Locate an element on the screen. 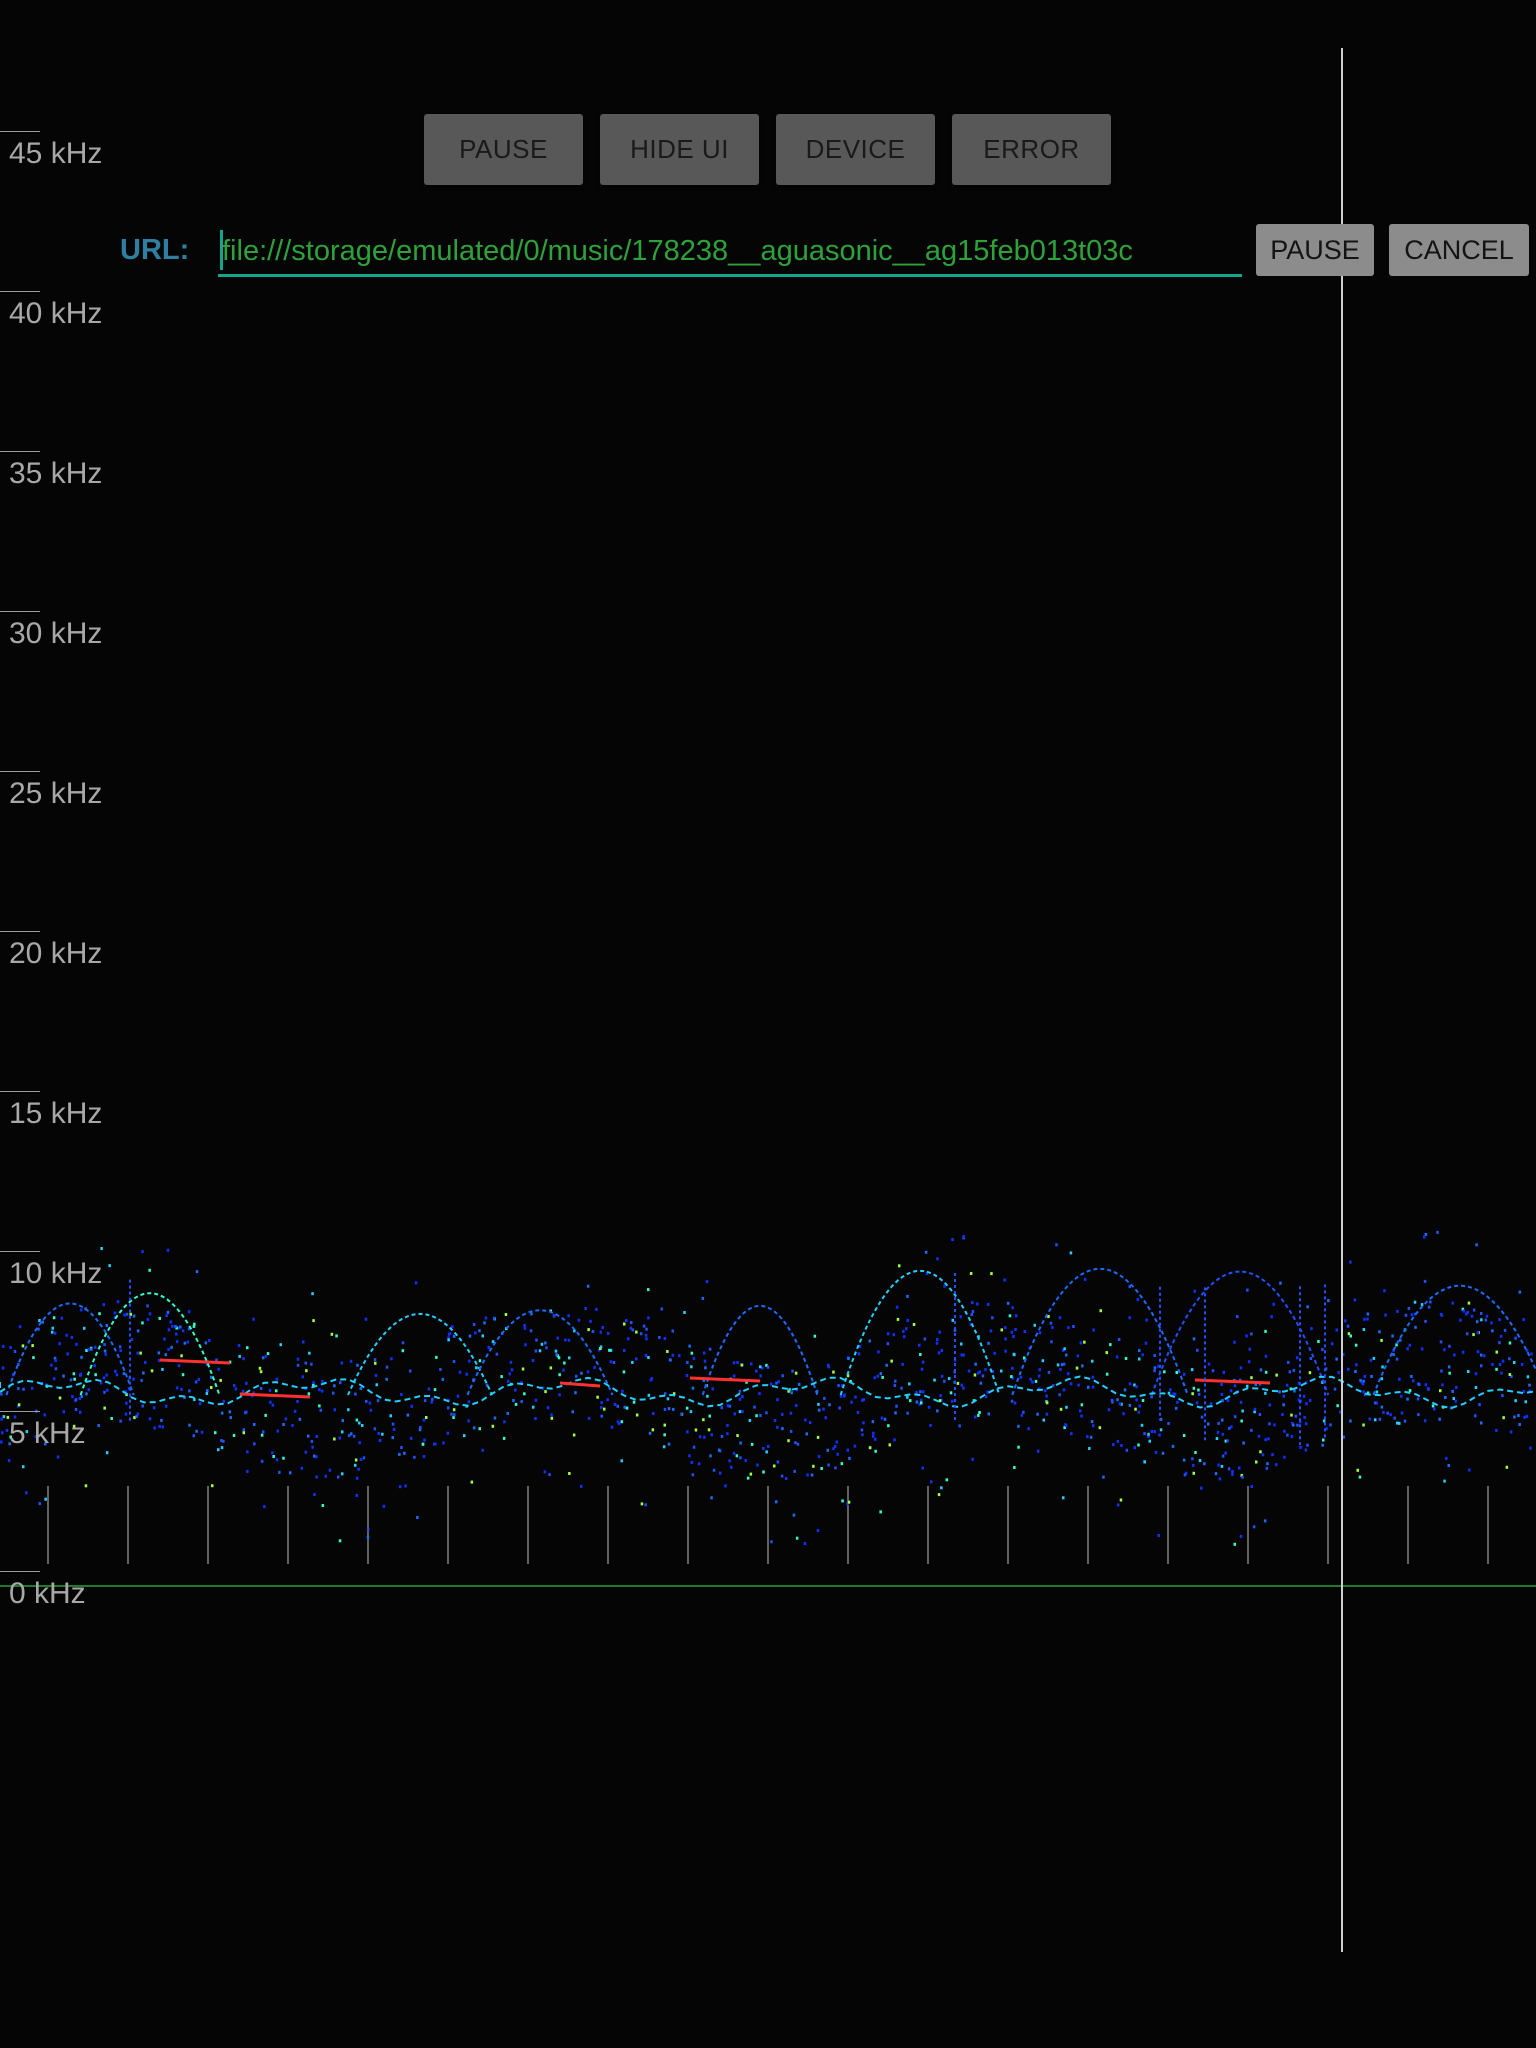  device-button: DEVICE is located at coordinates (855, 149).